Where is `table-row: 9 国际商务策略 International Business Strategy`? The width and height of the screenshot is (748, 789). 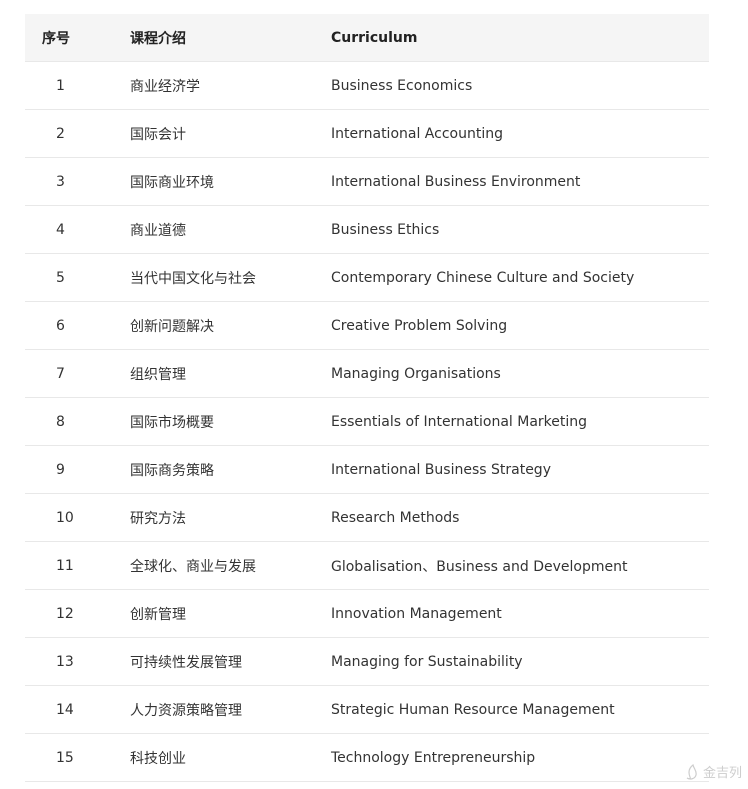
table-row: 9 国际商务策略 International Business Strategy is located at coordinates (367, 470).